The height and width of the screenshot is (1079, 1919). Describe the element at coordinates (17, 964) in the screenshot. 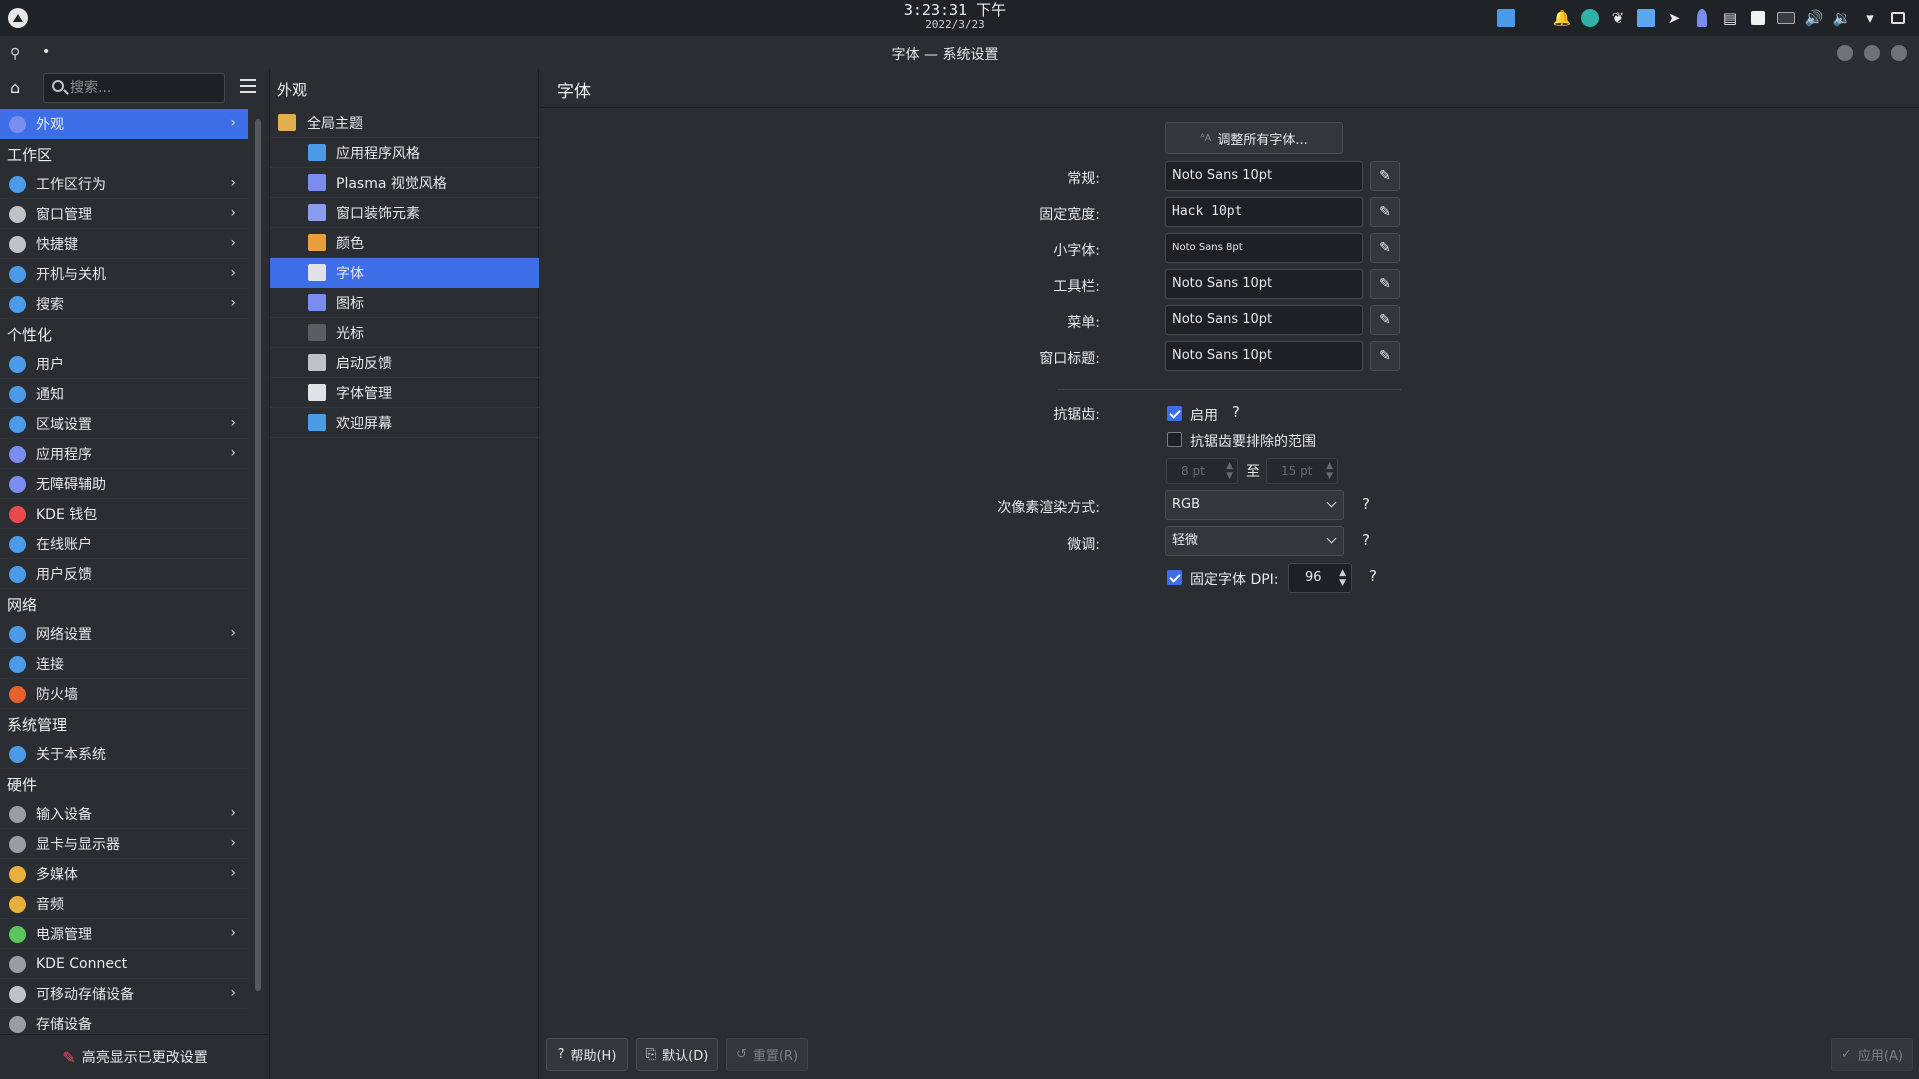

I see `phone-icon` at that location.